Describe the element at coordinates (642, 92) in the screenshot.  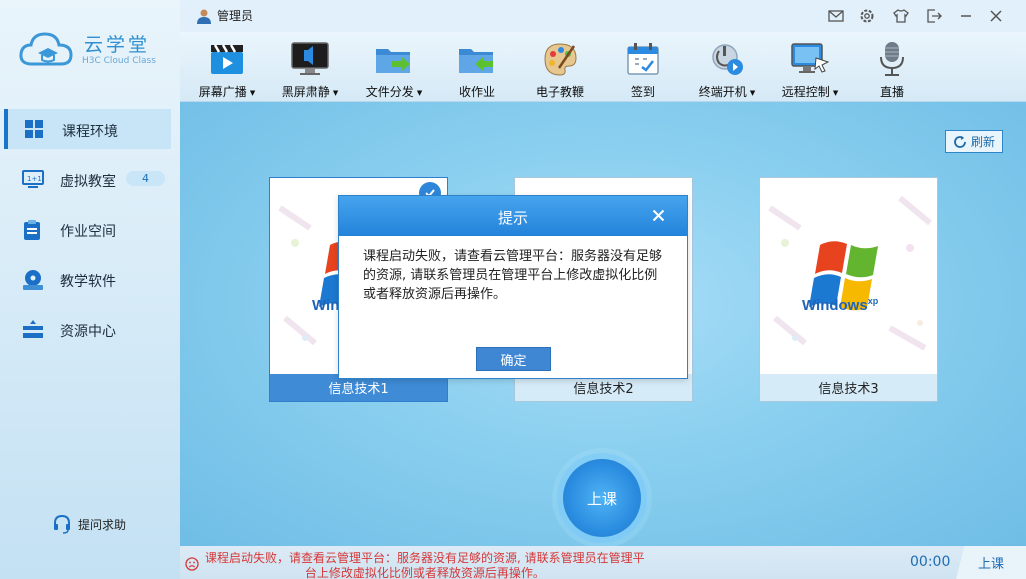
I see `toolbar-label: 签到` at that location.